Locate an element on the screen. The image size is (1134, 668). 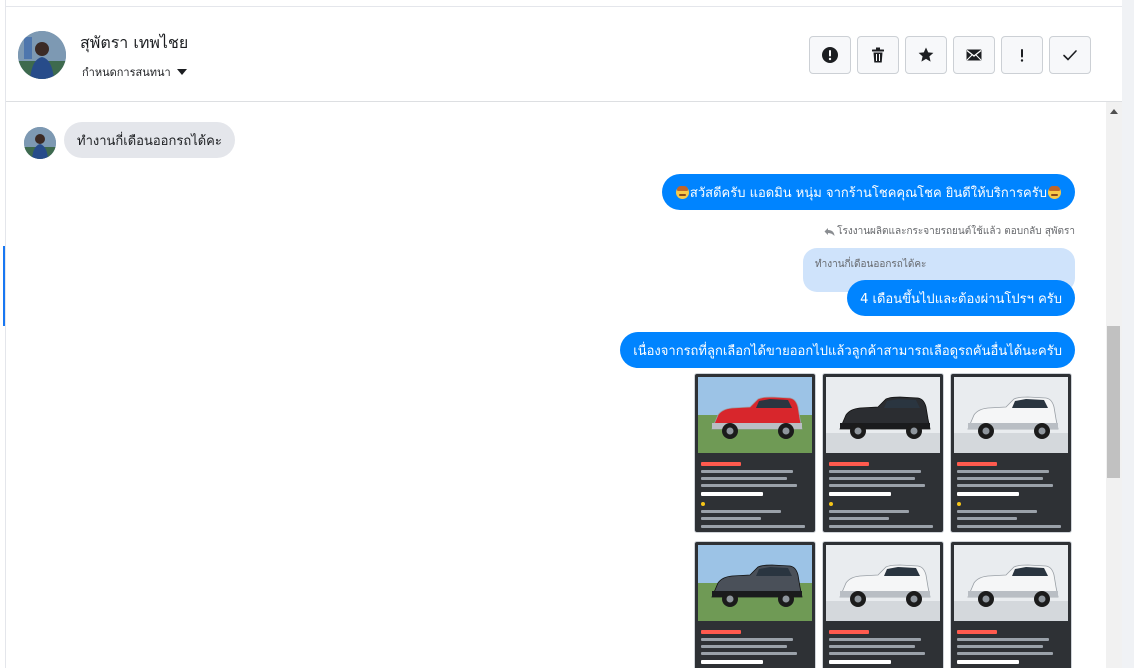
quoted-message-text: ทำงานกี่เดือนออกรถได้คะ is located at coordinates (871, 264).